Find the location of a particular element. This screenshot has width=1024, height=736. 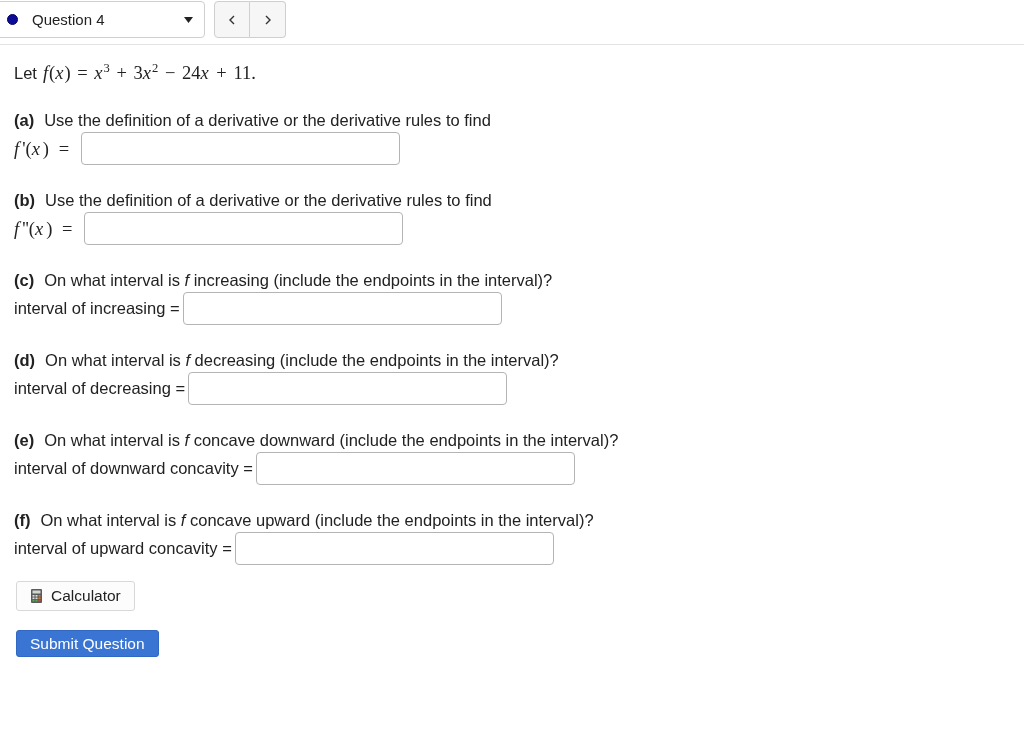

status-dot-icon is located at coordinates (12, 19).